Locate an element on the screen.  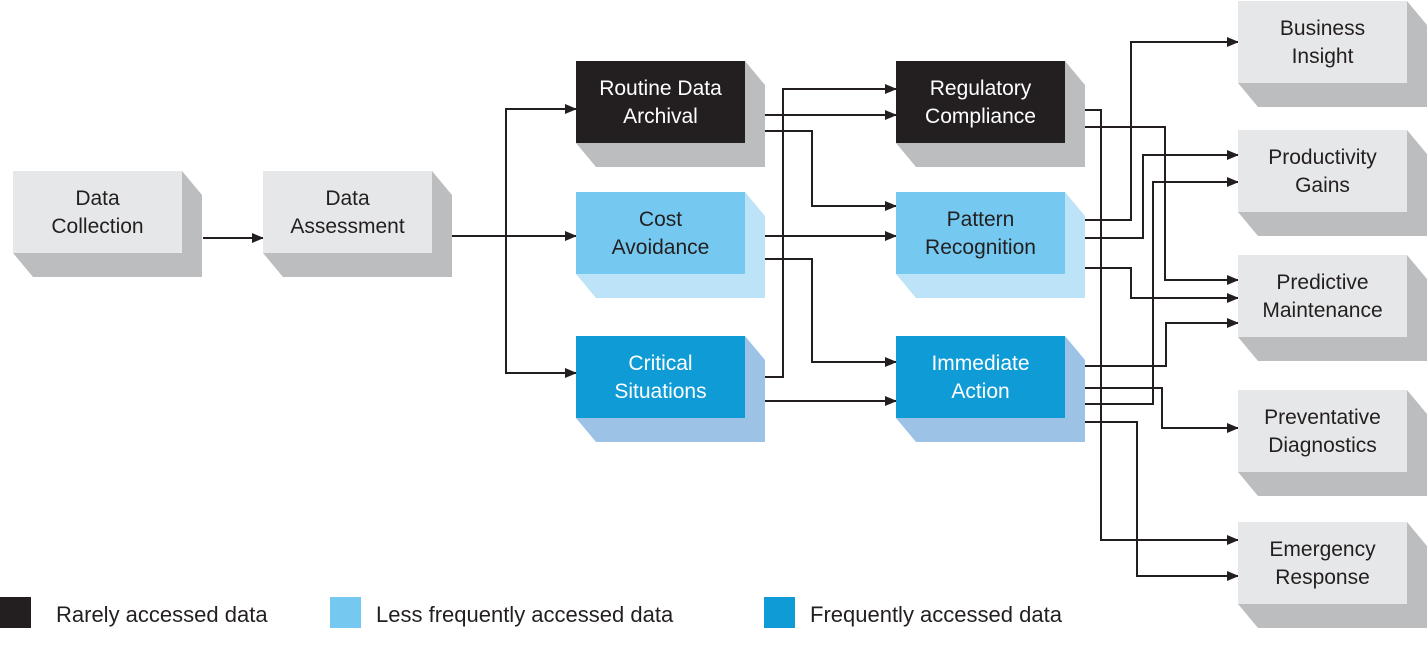
node-insight: Business Insight is located at coordinates (1332, 54).